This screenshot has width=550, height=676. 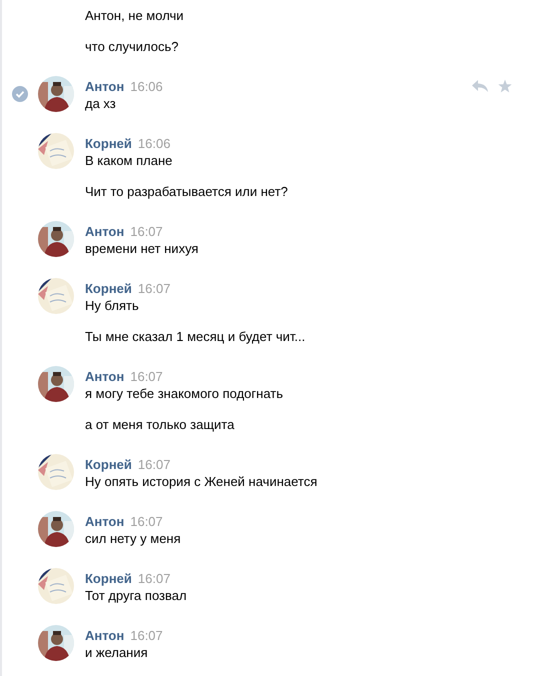 I want to click on message-text: а от меня только защита, so click(x=160, y=425).